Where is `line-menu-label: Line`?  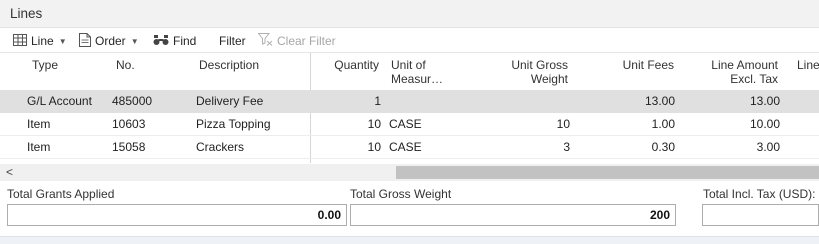
line-menu-label: Line is located at coordinates (42, 41).